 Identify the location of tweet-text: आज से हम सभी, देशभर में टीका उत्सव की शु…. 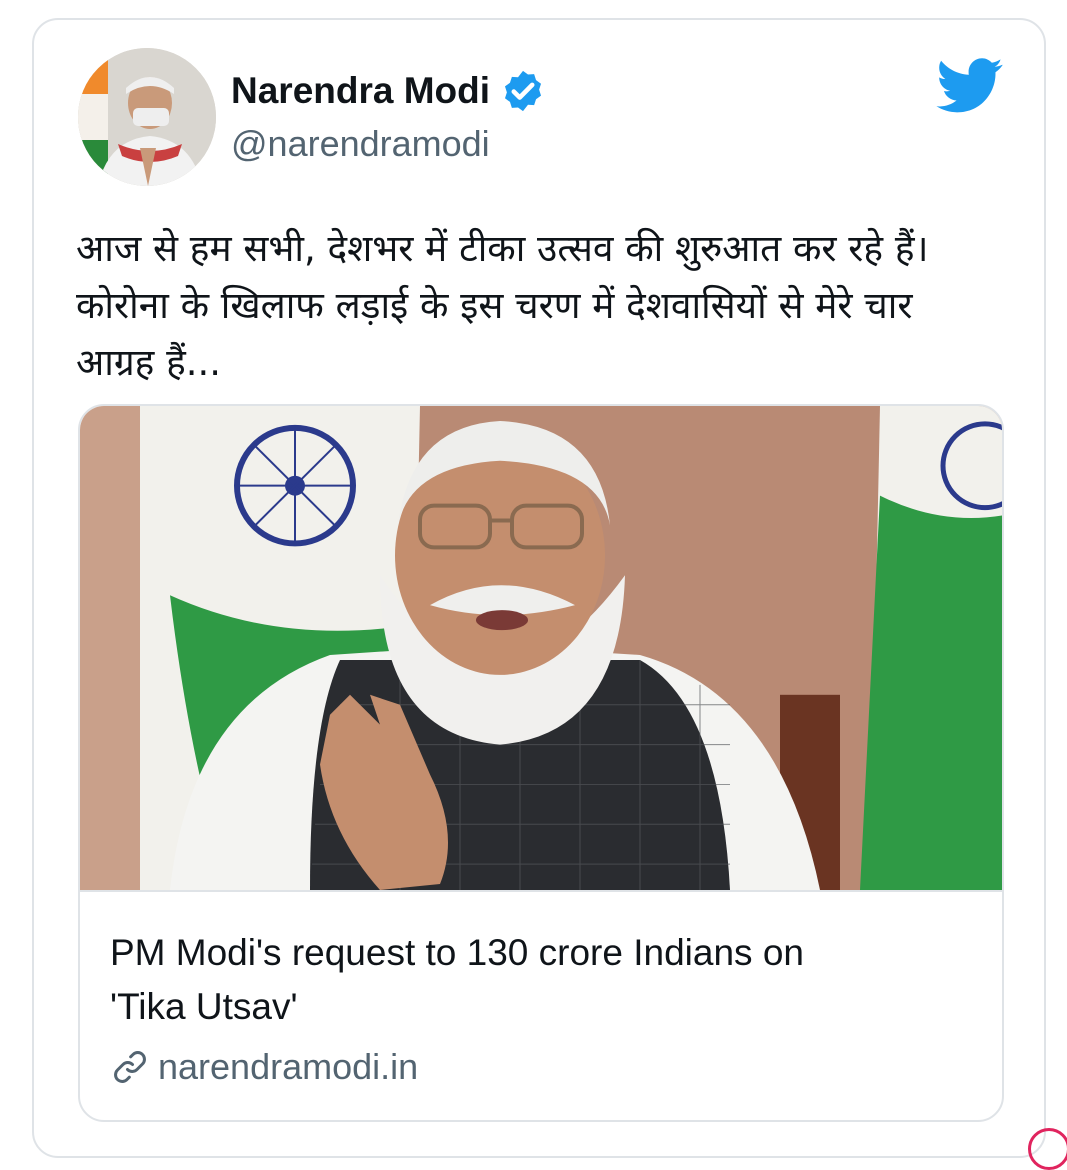
(551, 305).